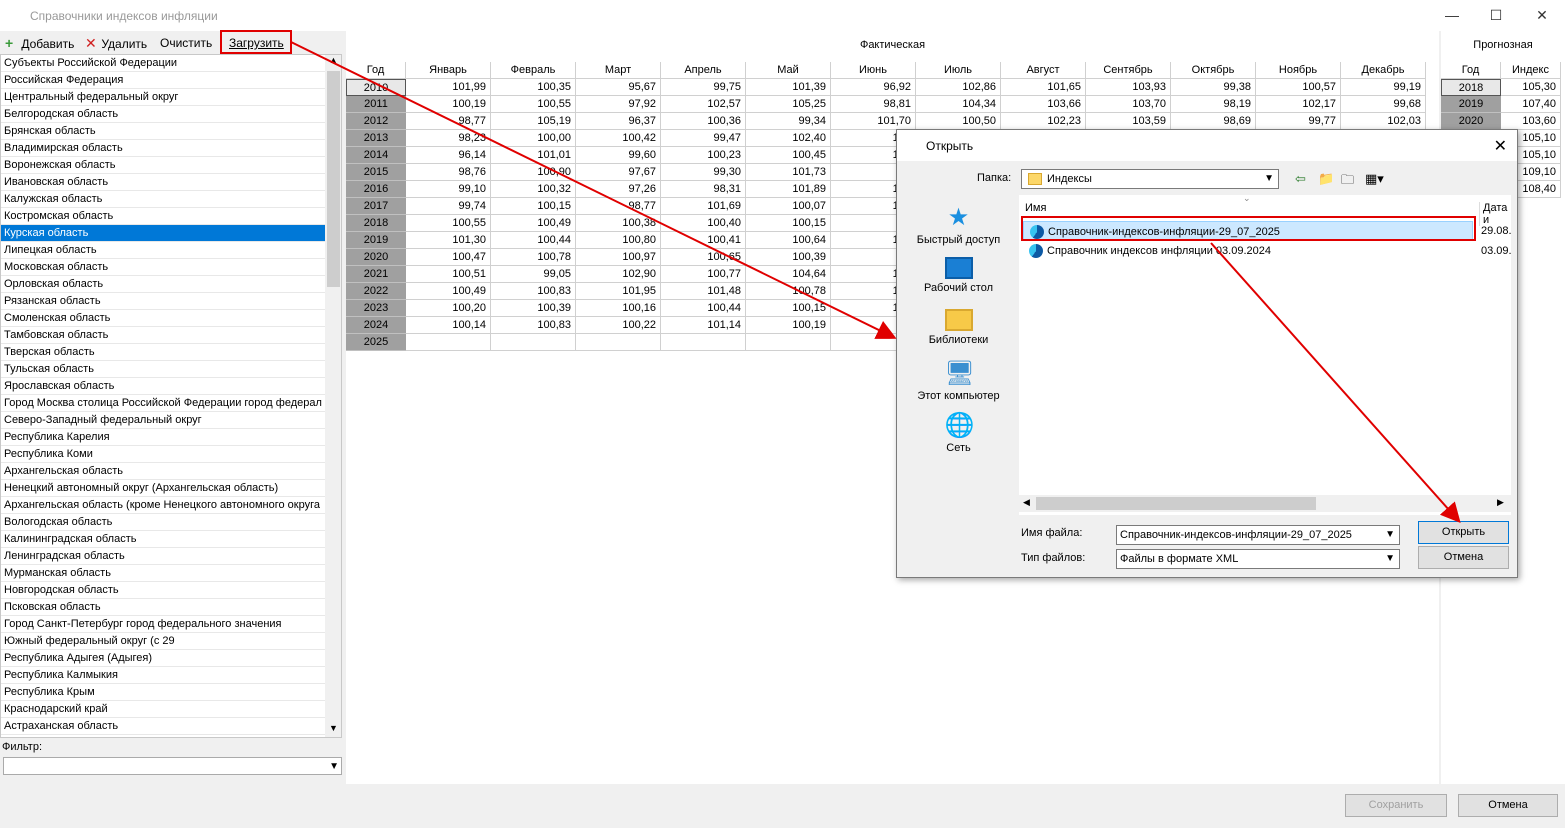 This screenshot has height=828, width=1565. Describe the element at coordinates (593, 190) in the screenshot. I see `arrow-to-dialog` at that location.